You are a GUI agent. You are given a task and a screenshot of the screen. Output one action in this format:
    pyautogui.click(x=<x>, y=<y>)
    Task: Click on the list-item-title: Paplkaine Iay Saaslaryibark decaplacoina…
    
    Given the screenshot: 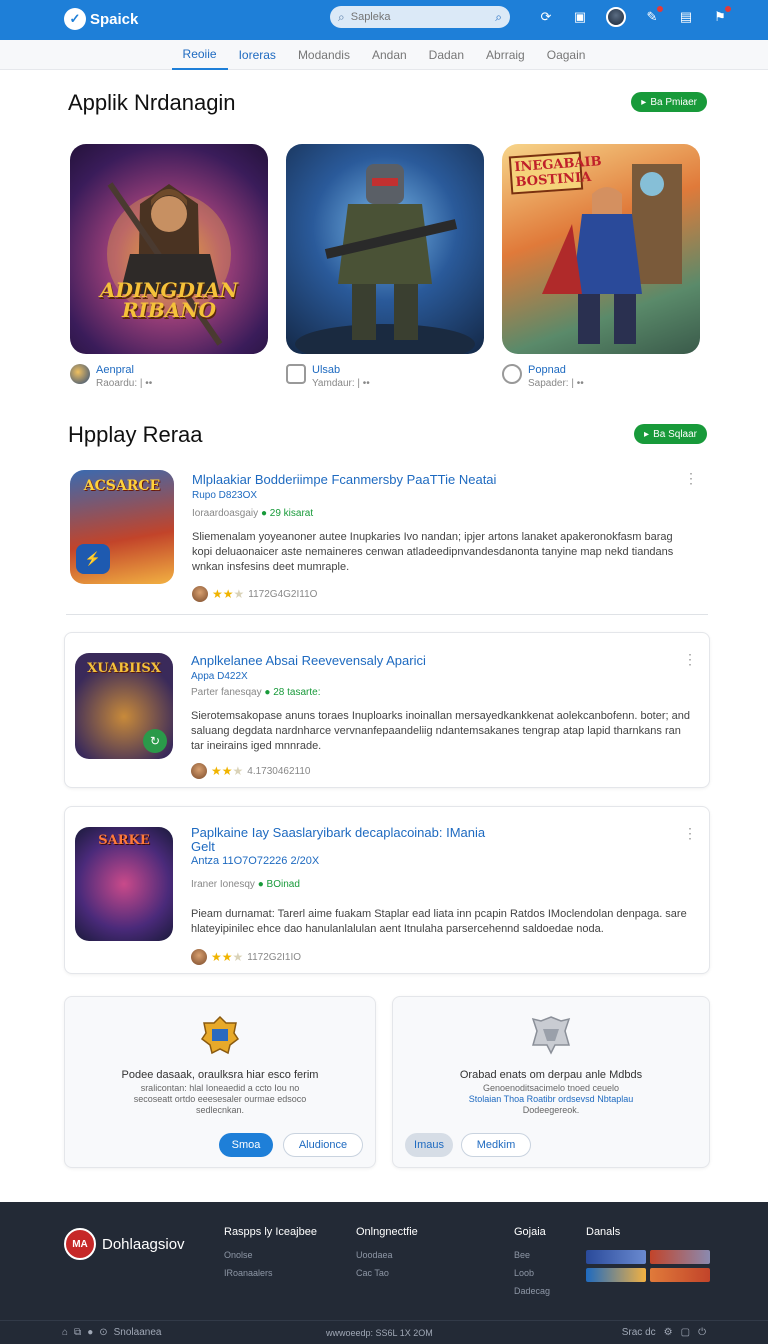 What is the action you would take?
    pyautogui.click(x=338, y=832)
    